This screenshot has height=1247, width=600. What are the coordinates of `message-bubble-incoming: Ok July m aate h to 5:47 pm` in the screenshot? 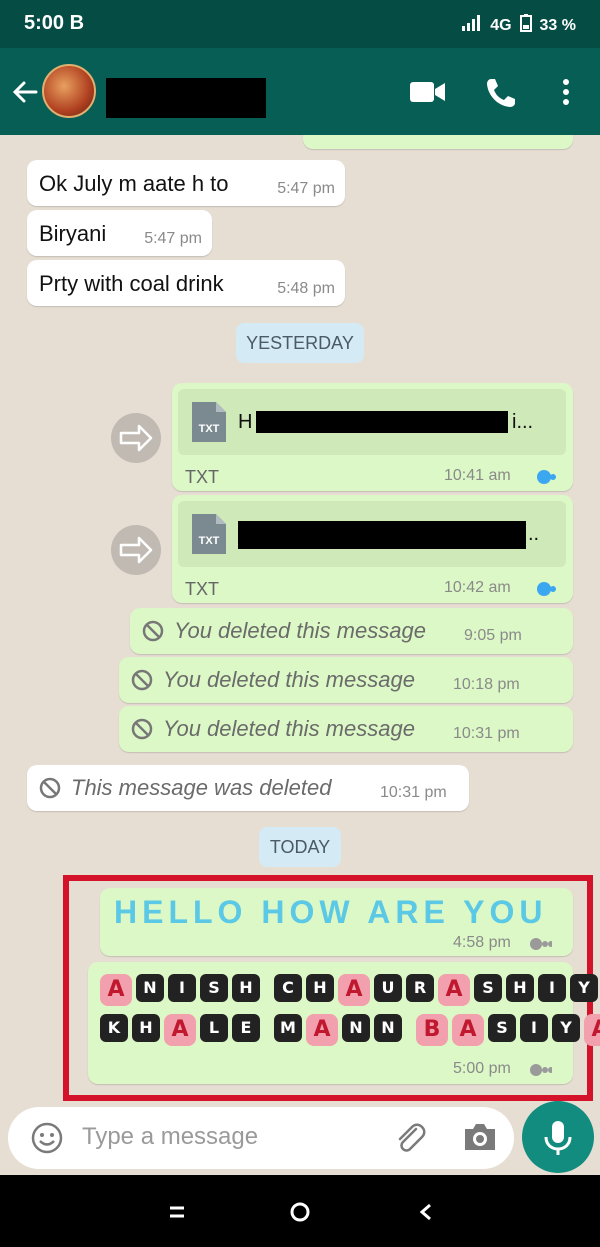 It's located at (186, 183).